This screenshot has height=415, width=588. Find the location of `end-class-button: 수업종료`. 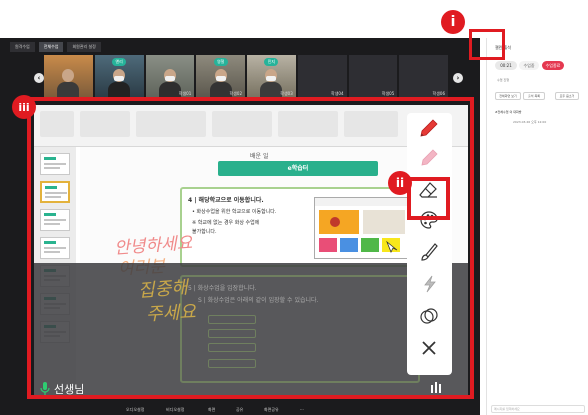

end-class-button: 수업종료 is located at coordinates (553, 65).